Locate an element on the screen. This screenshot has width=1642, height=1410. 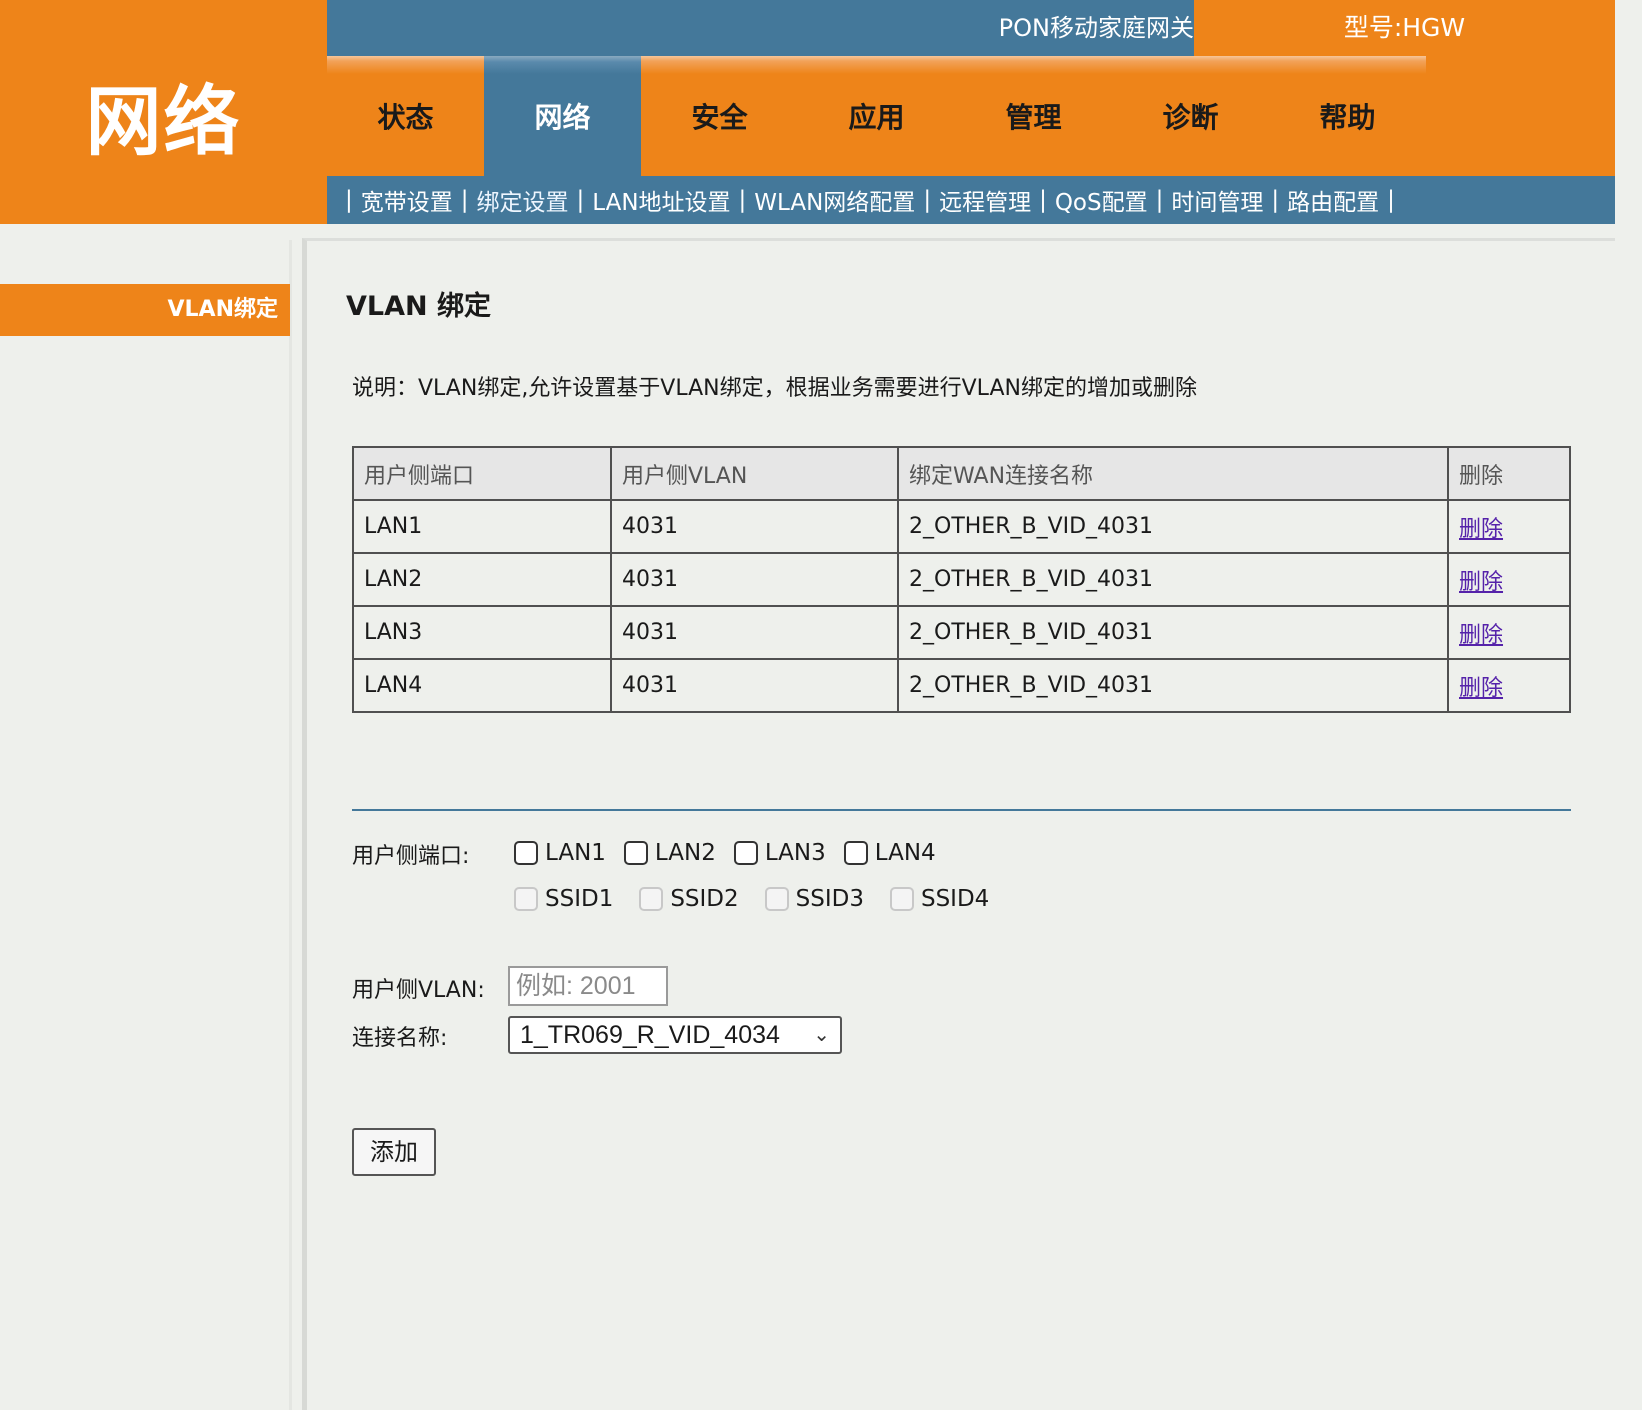
ssid4-option: SSID4 is located at coordinates (939, 899).